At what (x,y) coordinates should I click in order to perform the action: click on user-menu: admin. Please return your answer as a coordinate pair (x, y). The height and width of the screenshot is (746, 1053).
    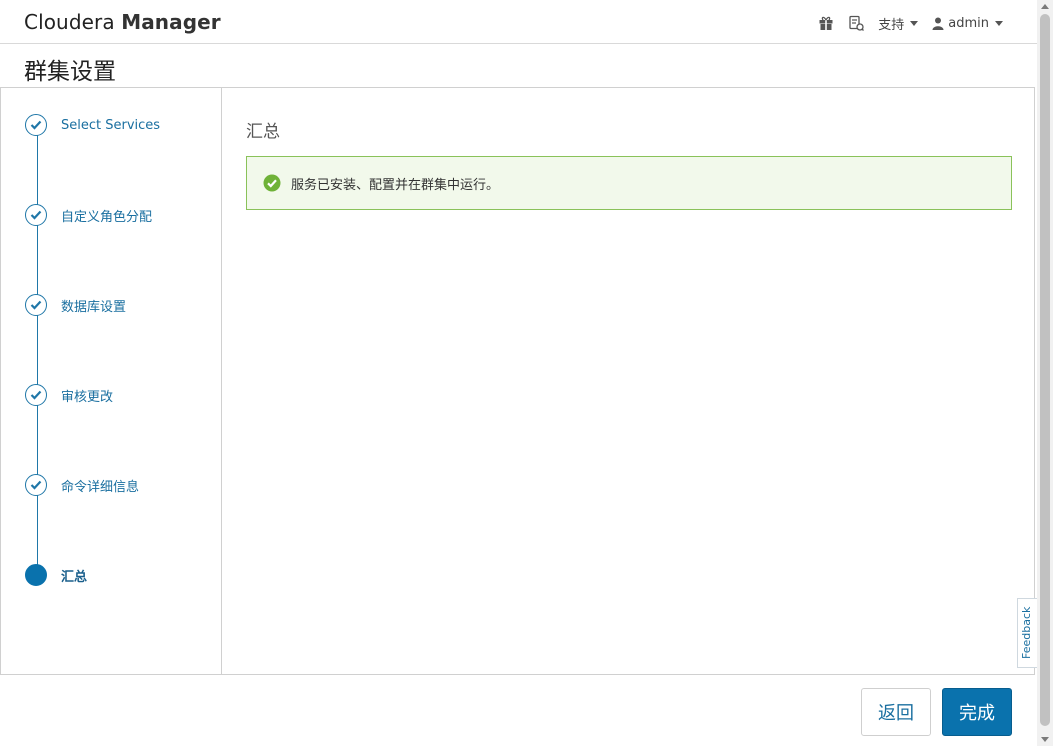
    Looking at the image, I should click on (967, 23).